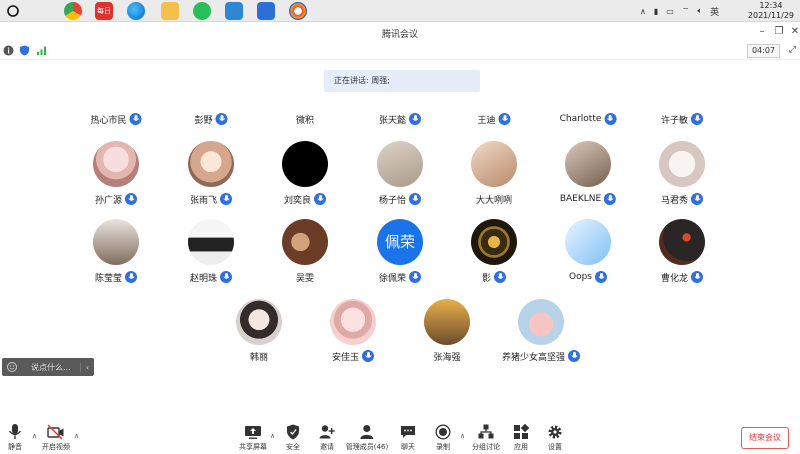 The height and width of the screenshot is (454, 800). What do you see at coordinates (555, 432) in the screenshot?
I see `gear-icon` at bounding box center [555, 432].